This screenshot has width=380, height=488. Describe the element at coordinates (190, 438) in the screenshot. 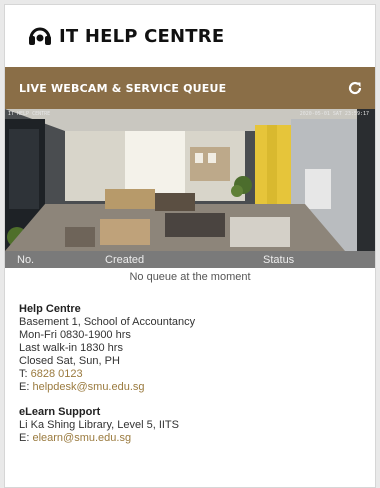

I see `elearn-email-row: E: elearn@smu.edu.sg` at that location.